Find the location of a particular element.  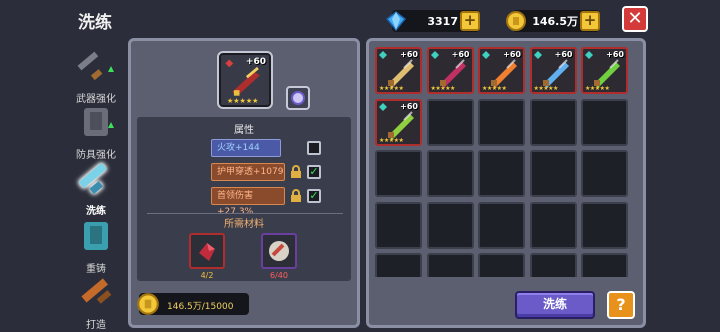

sidebar-item-label: 打造 is located at coordinates (96, 325).